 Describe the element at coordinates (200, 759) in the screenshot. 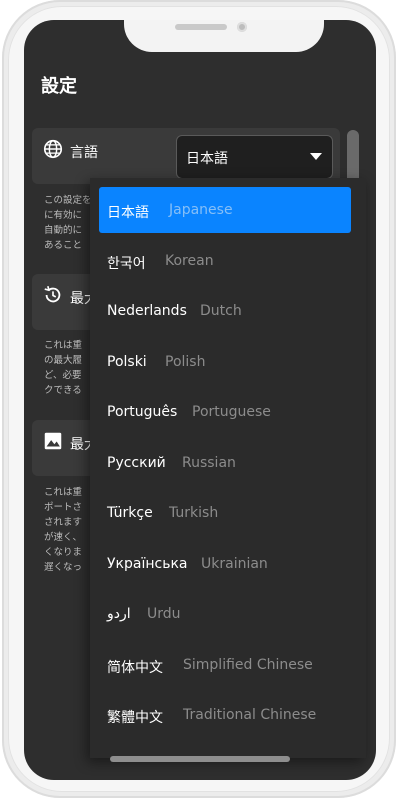

I see `home-indicator` at that location.